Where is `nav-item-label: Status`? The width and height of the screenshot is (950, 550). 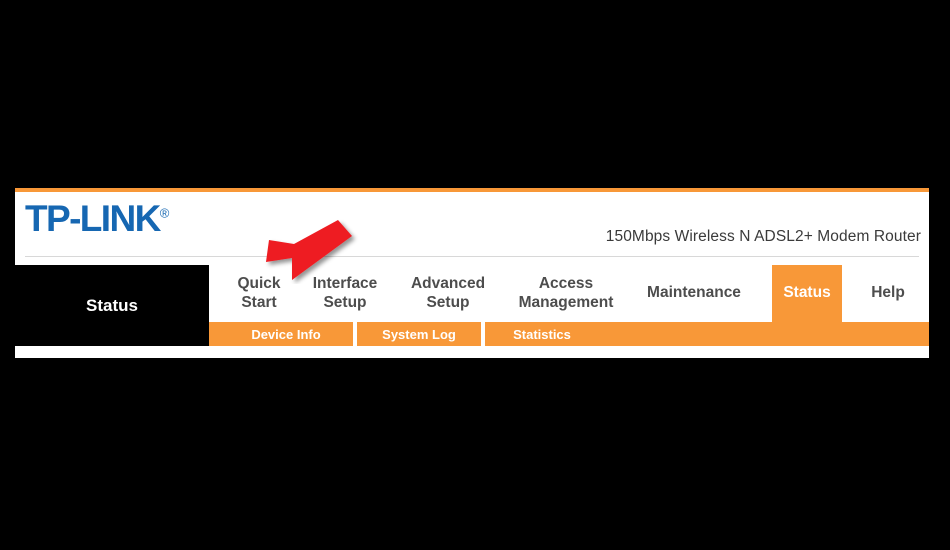 nav-item-label: Status is located at coordinates (807, 293).